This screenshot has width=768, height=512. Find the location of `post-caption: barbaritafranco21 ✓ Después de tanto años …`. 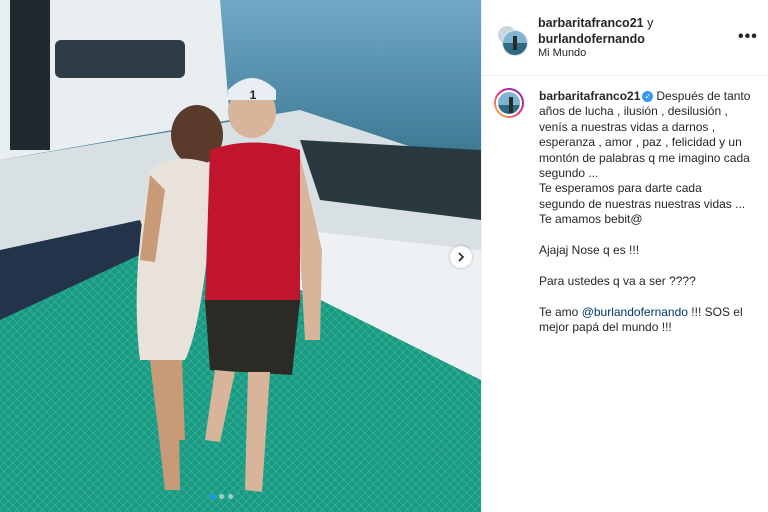

post-caption: barbaritafranco21 ✓ Después de tanto años … is located at coordinates (645, 212).